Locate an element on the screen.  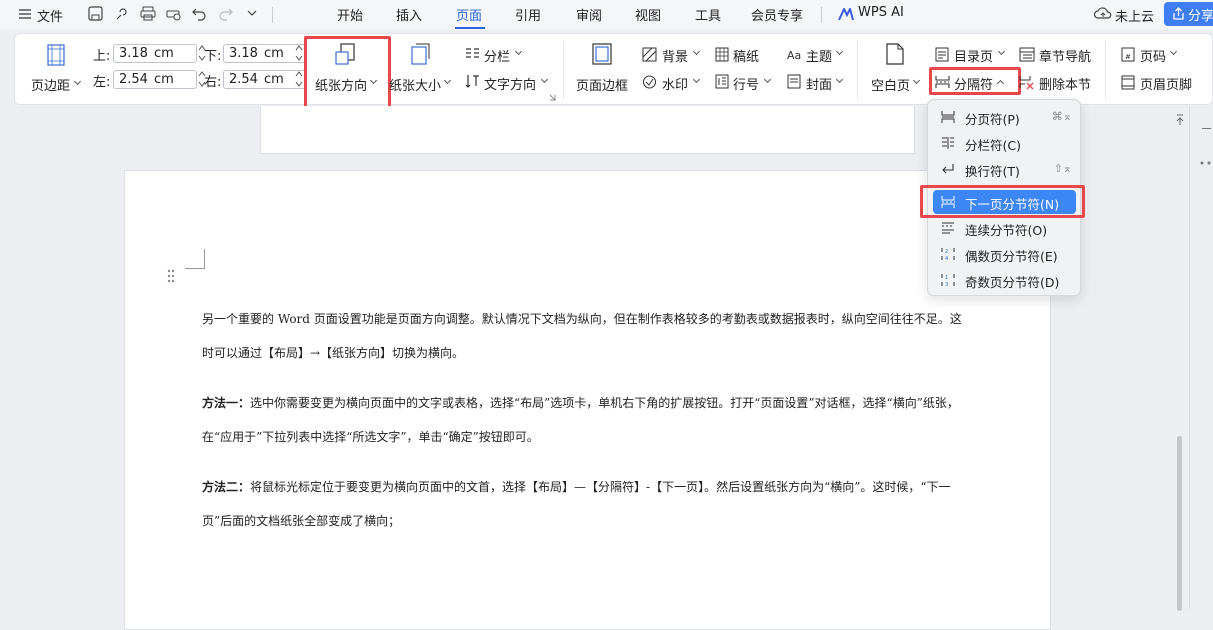
blank-page-button: 空白页 is located at coordinates (890, 84).